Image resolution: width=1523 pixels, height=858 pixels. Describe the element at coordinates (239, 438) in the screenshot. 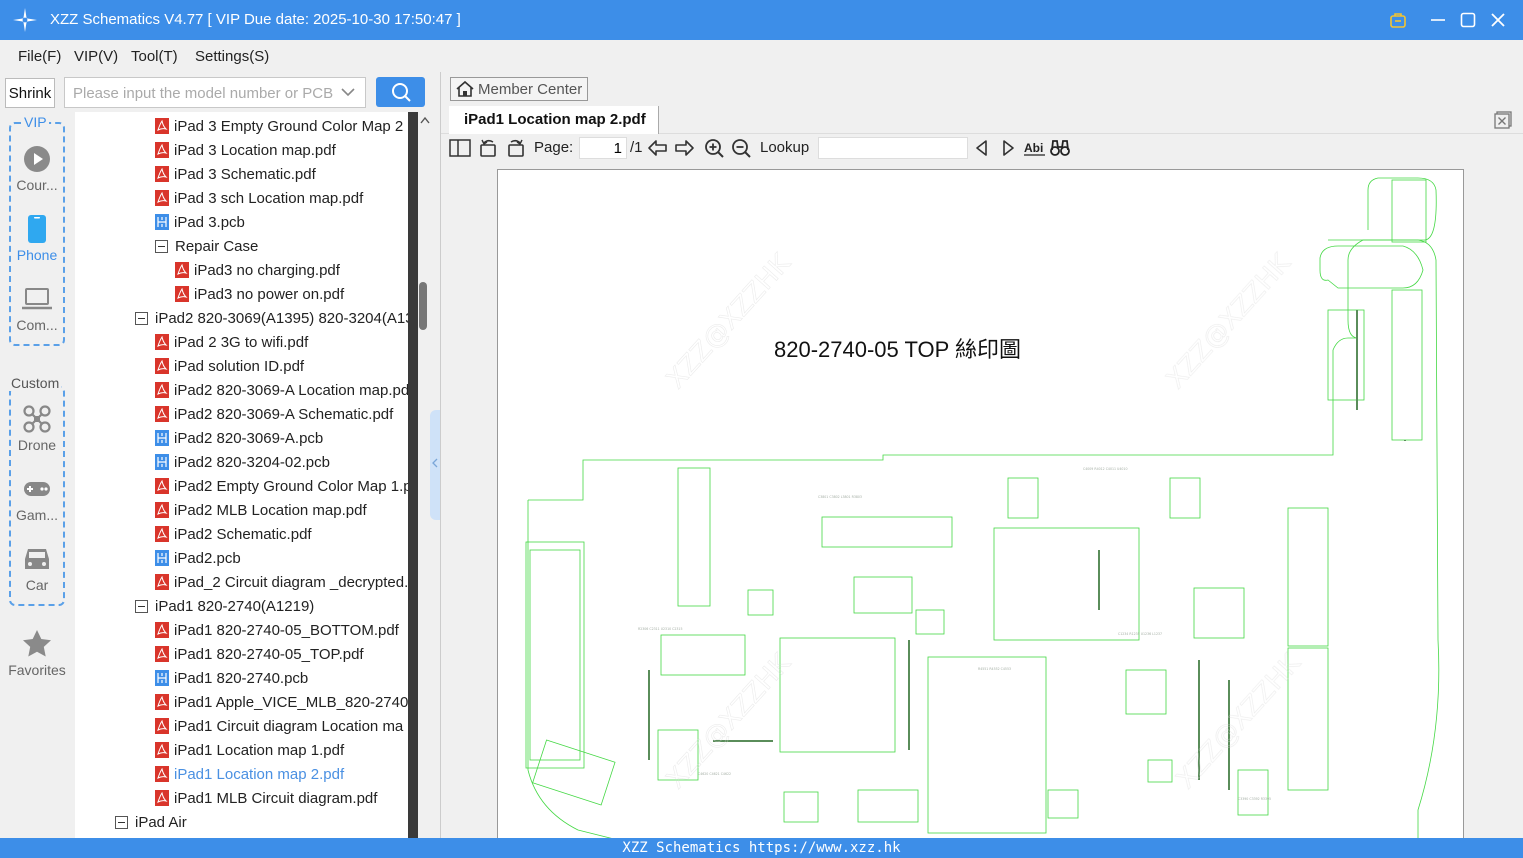

I see `tree-file-item: iPad2 820-3069-A.pcb` at that location.